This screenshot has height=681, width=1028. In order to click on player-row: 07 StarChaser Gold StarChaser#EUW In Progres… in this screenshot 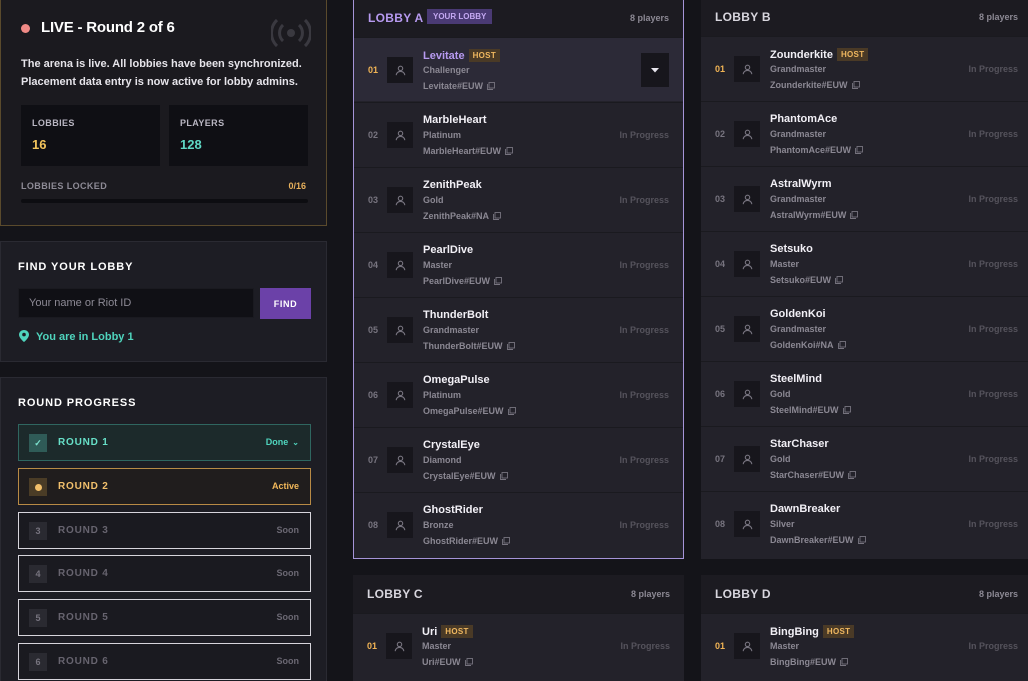, I will do `click(864, 458)`.